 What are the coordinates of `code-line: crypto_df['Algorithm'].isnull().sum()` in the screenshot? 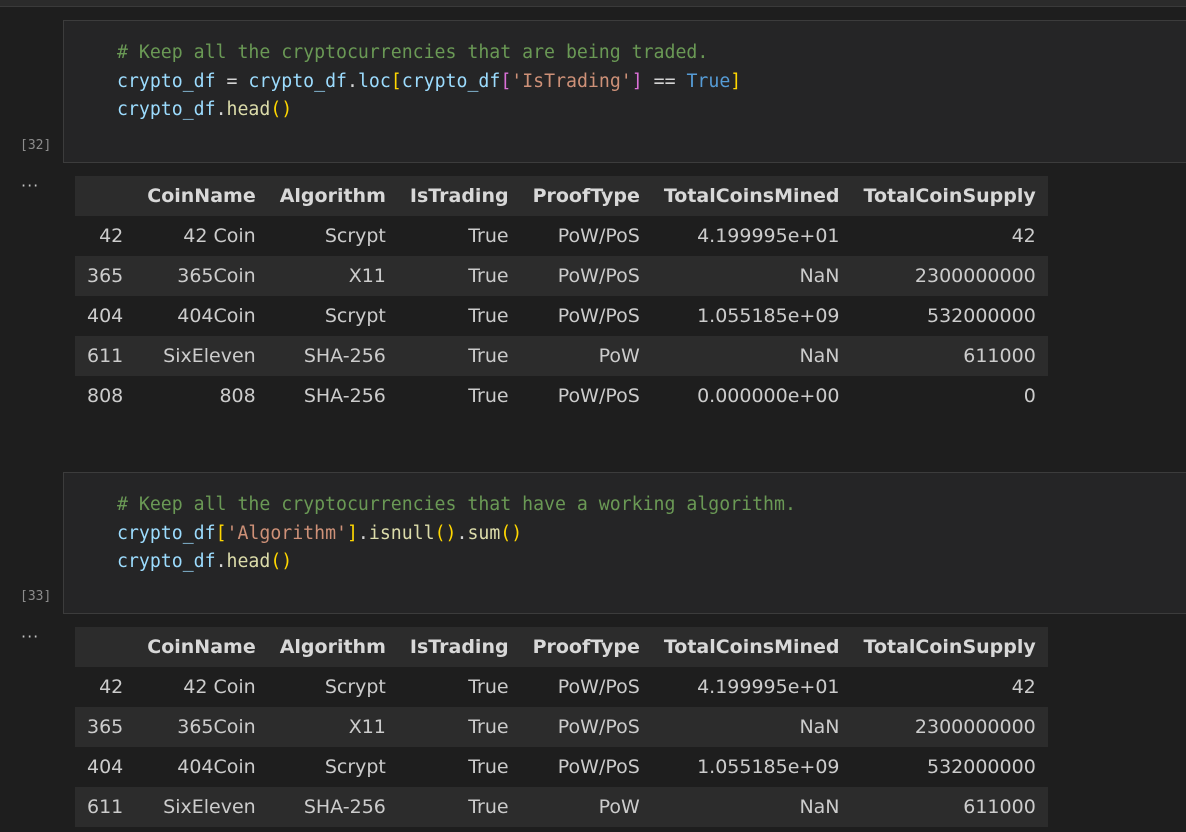 It's located at (456, 534).